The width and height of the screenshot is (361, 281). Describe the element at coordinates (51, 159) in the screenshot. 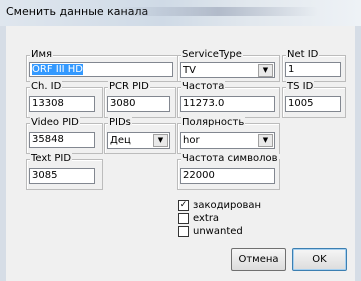

I see `text-pid-label: Text PID` at that location.